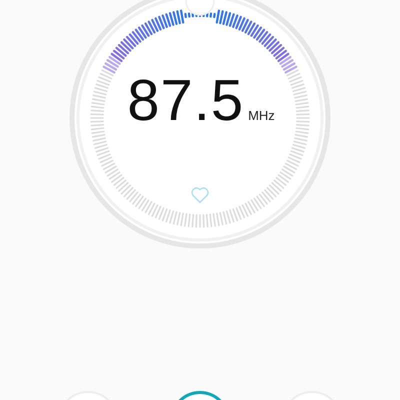 This screenshot has width=400, height=400. I want to click on frequency-value: 87.5, so click(185, 101).